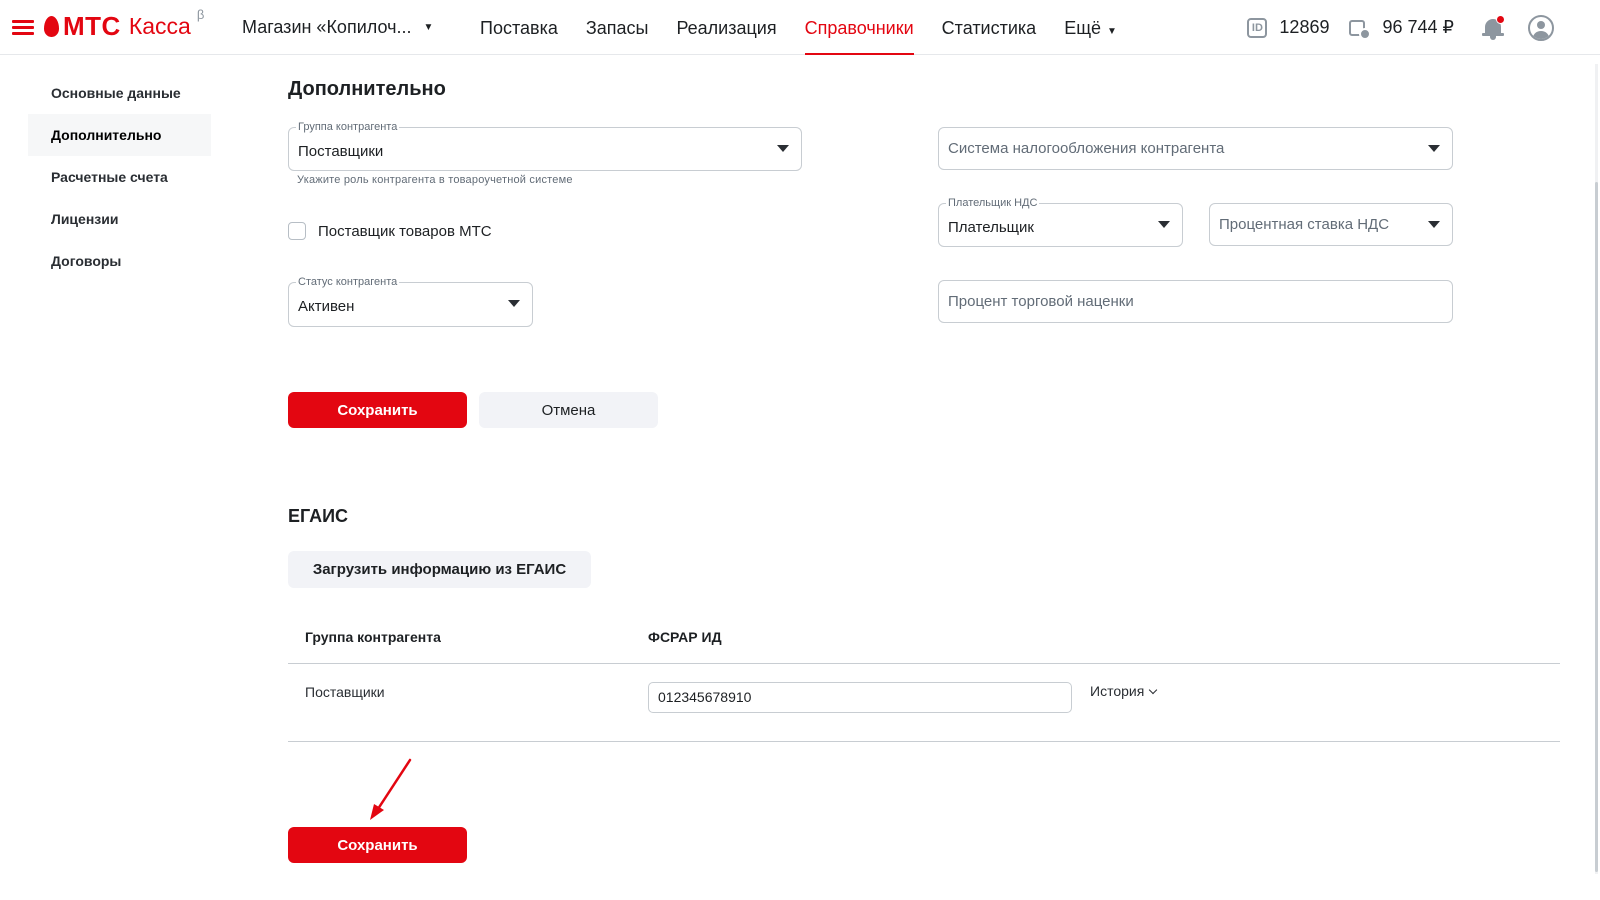  I want to click on chevron-down-icon, so click(1153, 689).